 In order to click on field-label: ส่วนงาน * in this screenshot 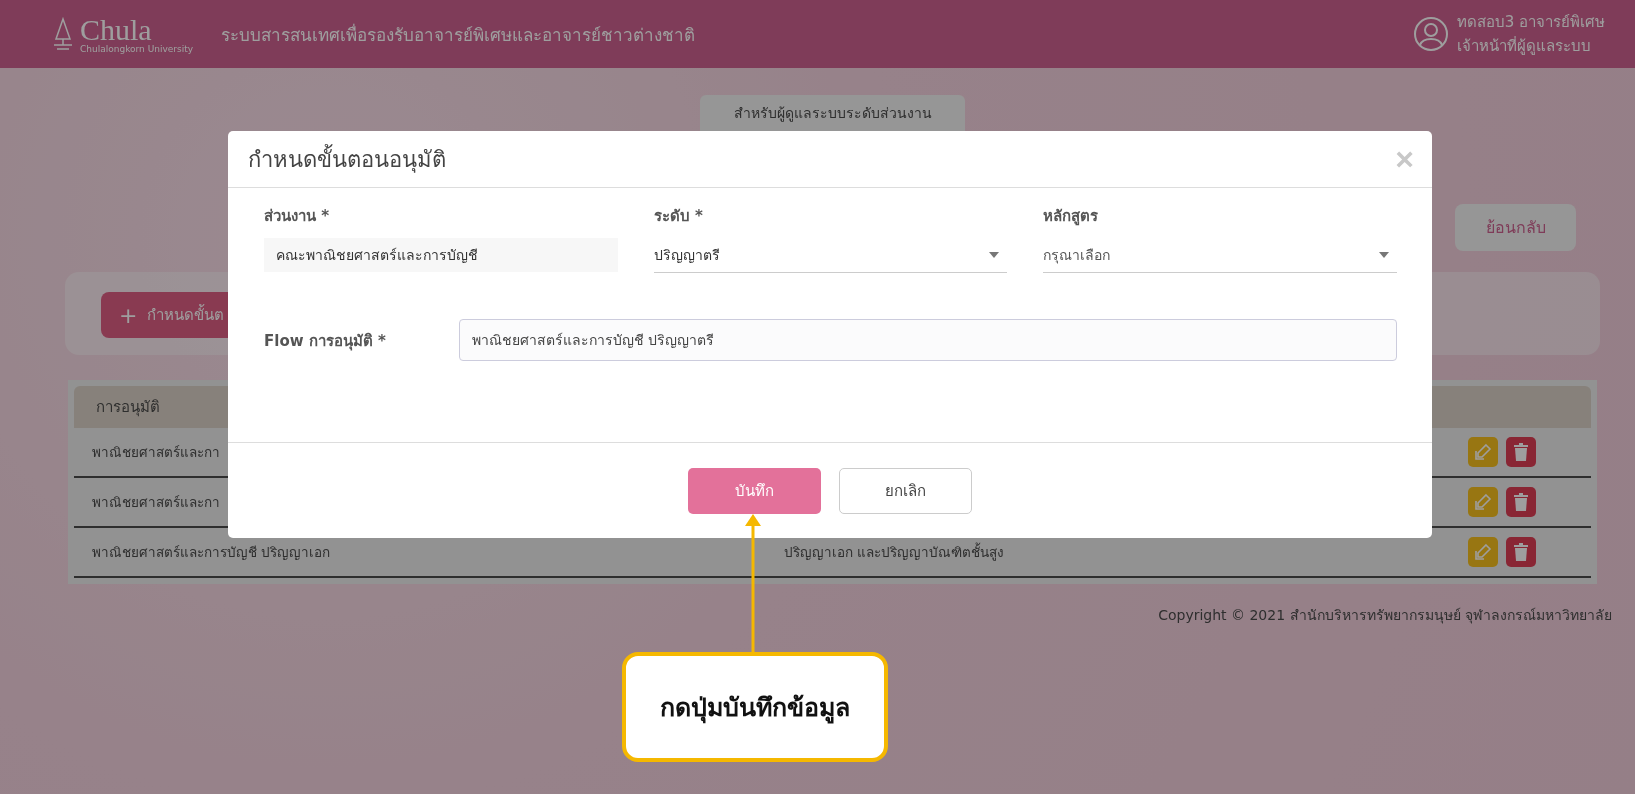, I will do `click(297, 216)`.